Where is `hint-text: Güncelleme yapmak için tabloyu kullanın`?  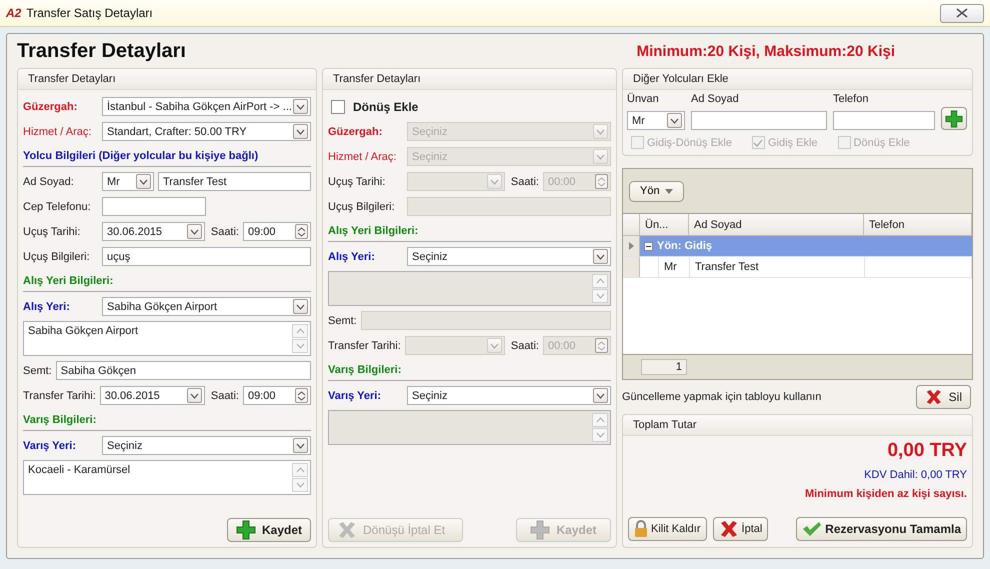
hint-text: Güncelleme yapmak için tabloyu kullanın is located at coordinates (722, 397).